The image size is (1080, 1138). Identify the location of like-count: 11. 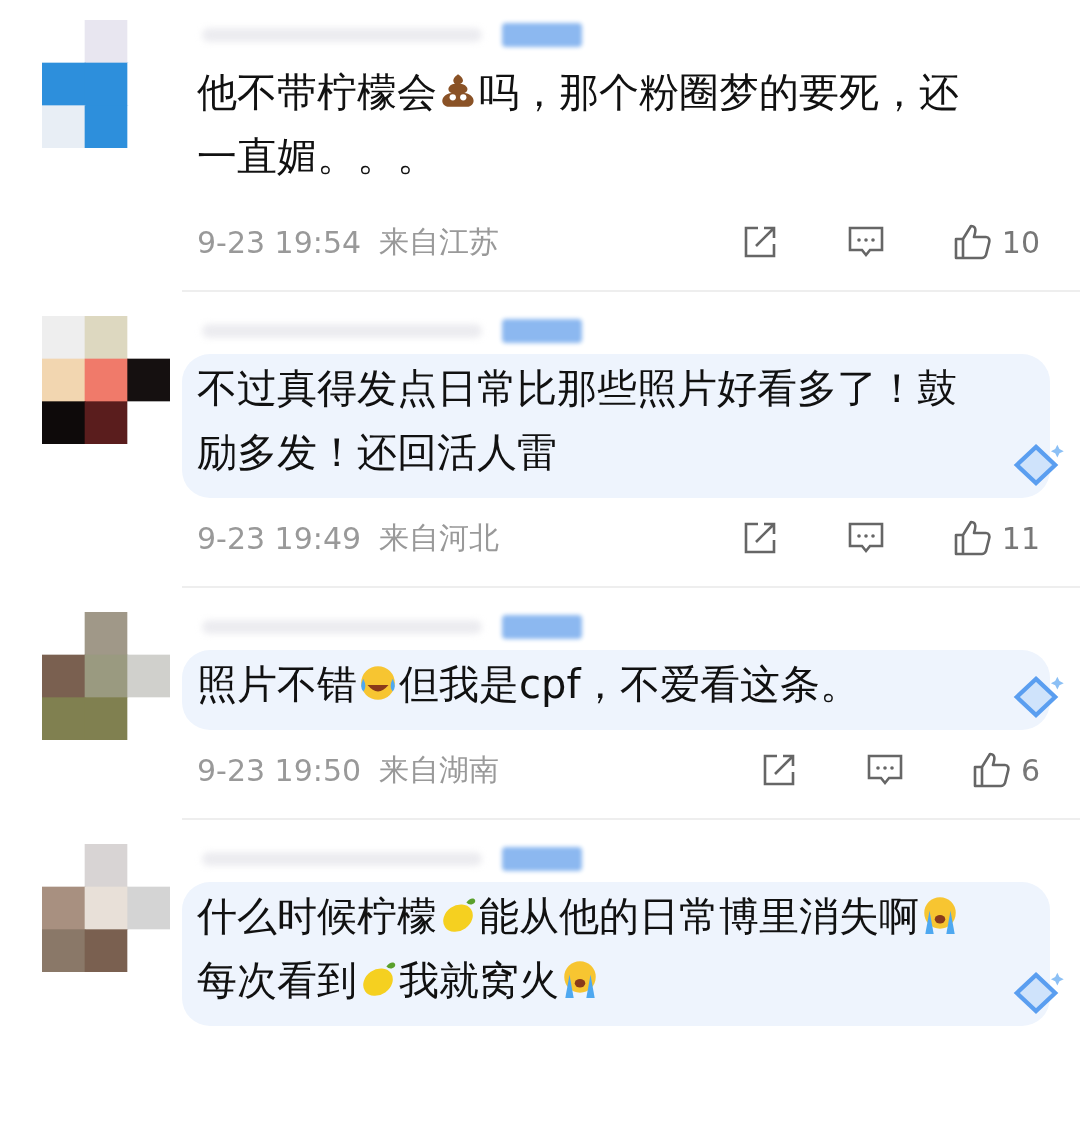
(1020, 538).